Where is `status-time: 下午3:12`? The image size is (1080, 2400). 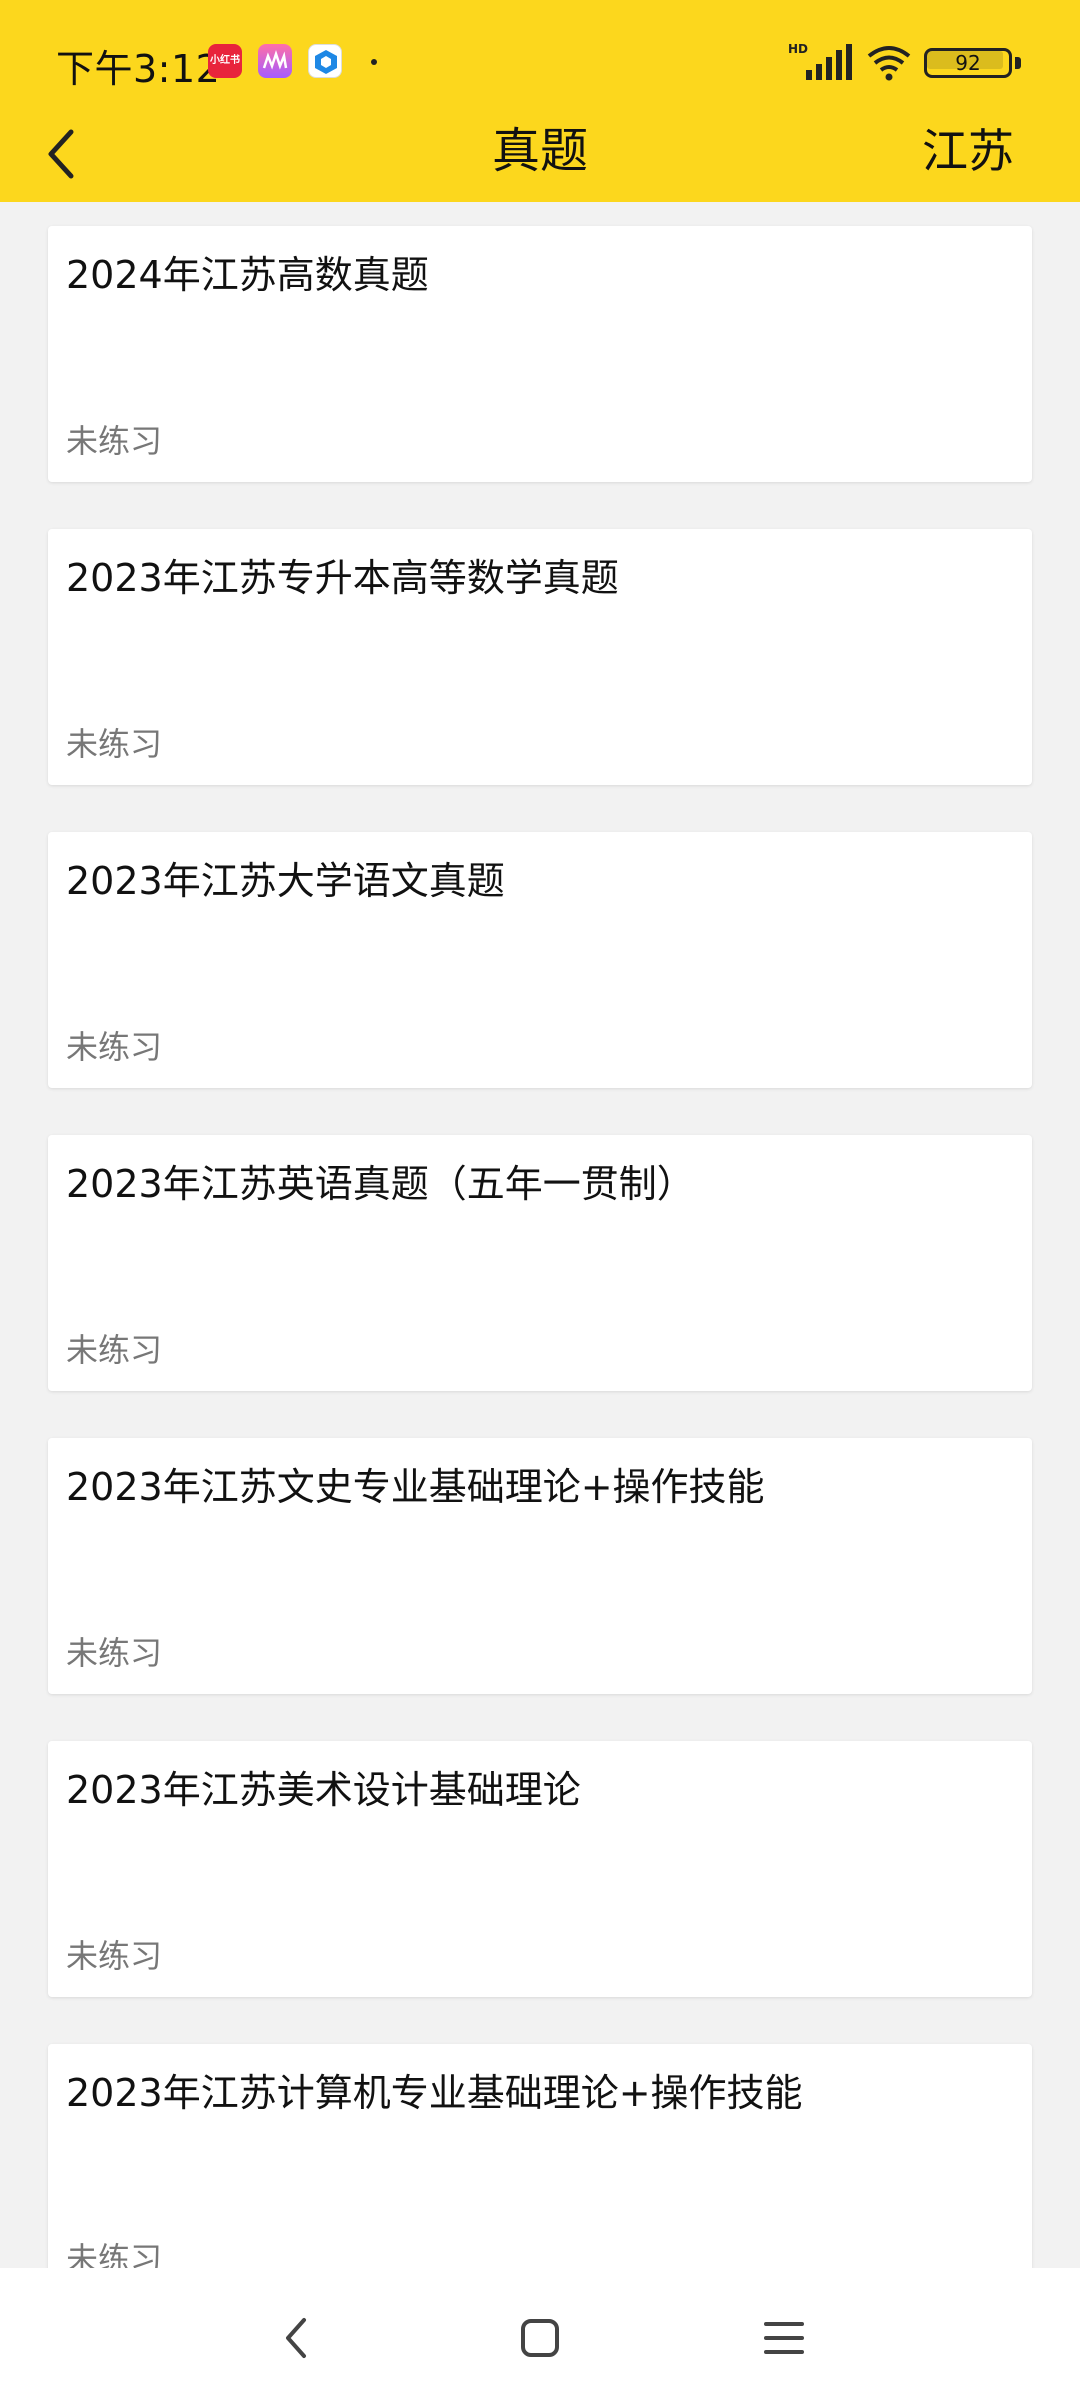
status-time: 下午3:12 is located at coordinates (138, 69).